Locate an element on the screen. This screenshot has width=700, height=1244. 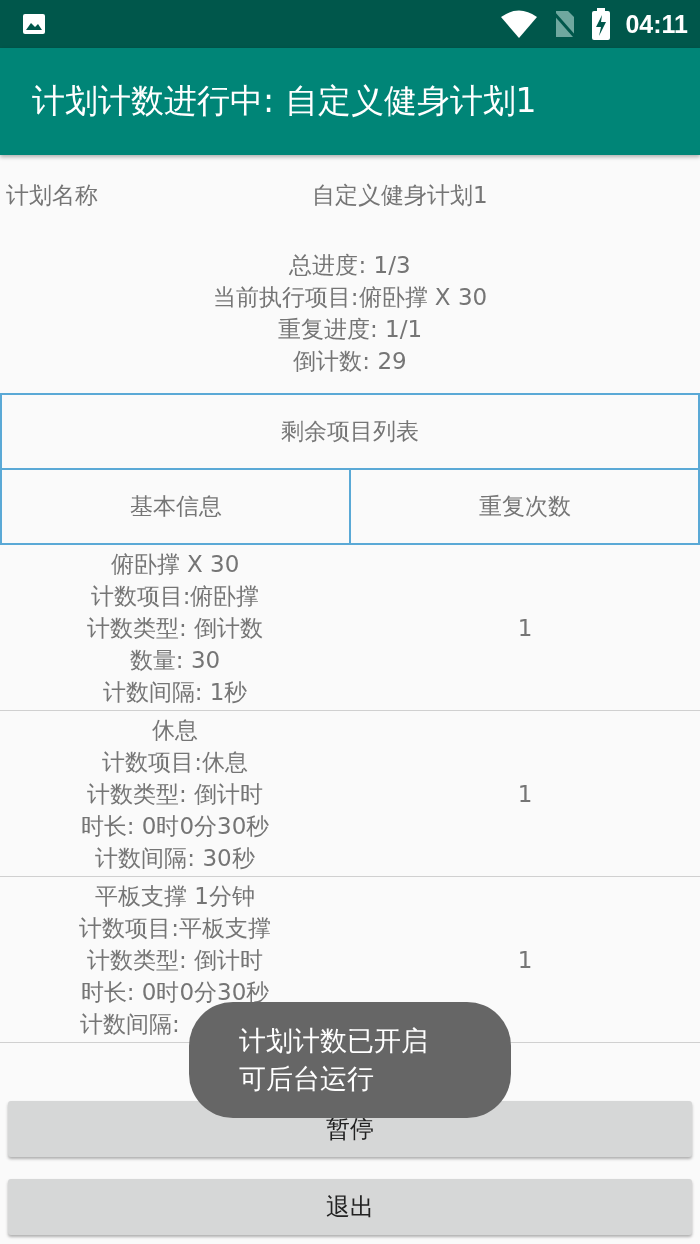
item-info-text: 计数间隔: 30秒 is located at coordinates (175, 858).